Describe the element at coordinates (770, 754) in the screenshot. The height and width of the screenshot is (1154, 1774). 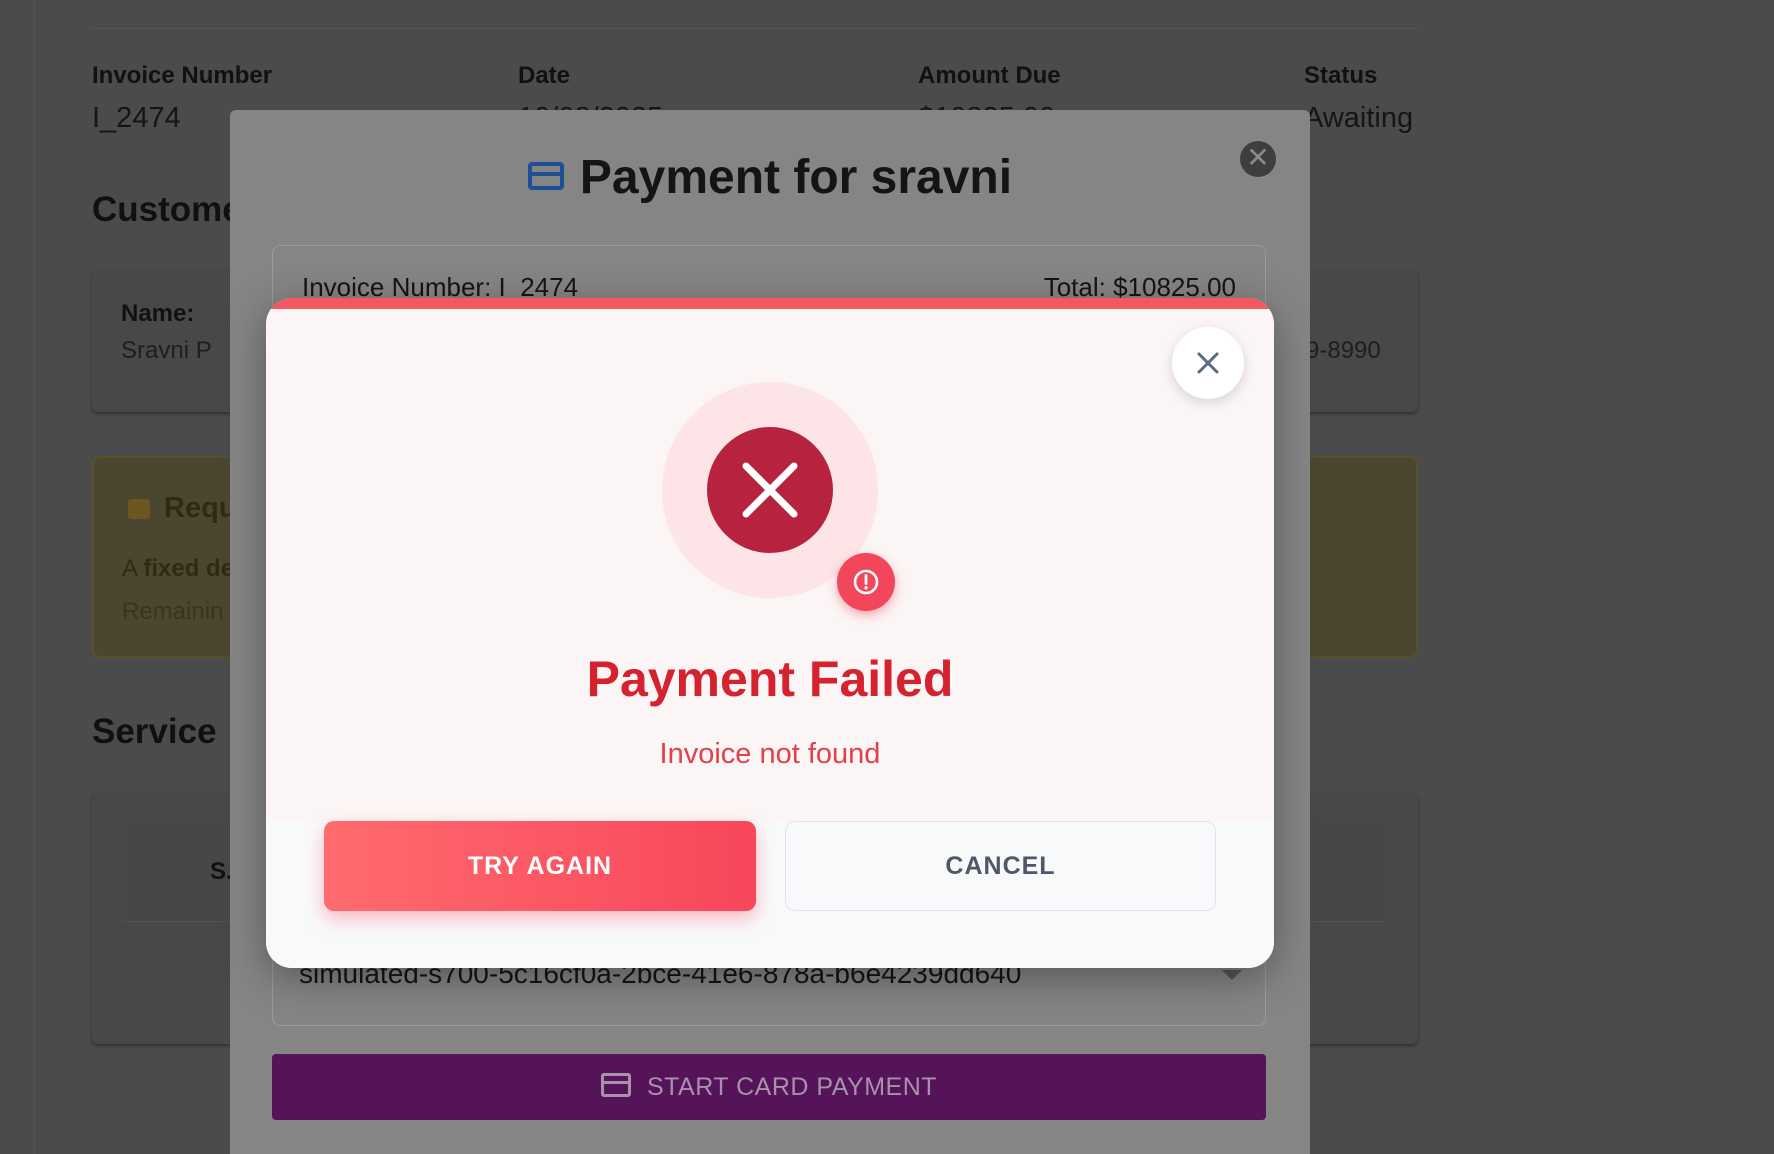
I see `error-message: Invoice not found` at that location.